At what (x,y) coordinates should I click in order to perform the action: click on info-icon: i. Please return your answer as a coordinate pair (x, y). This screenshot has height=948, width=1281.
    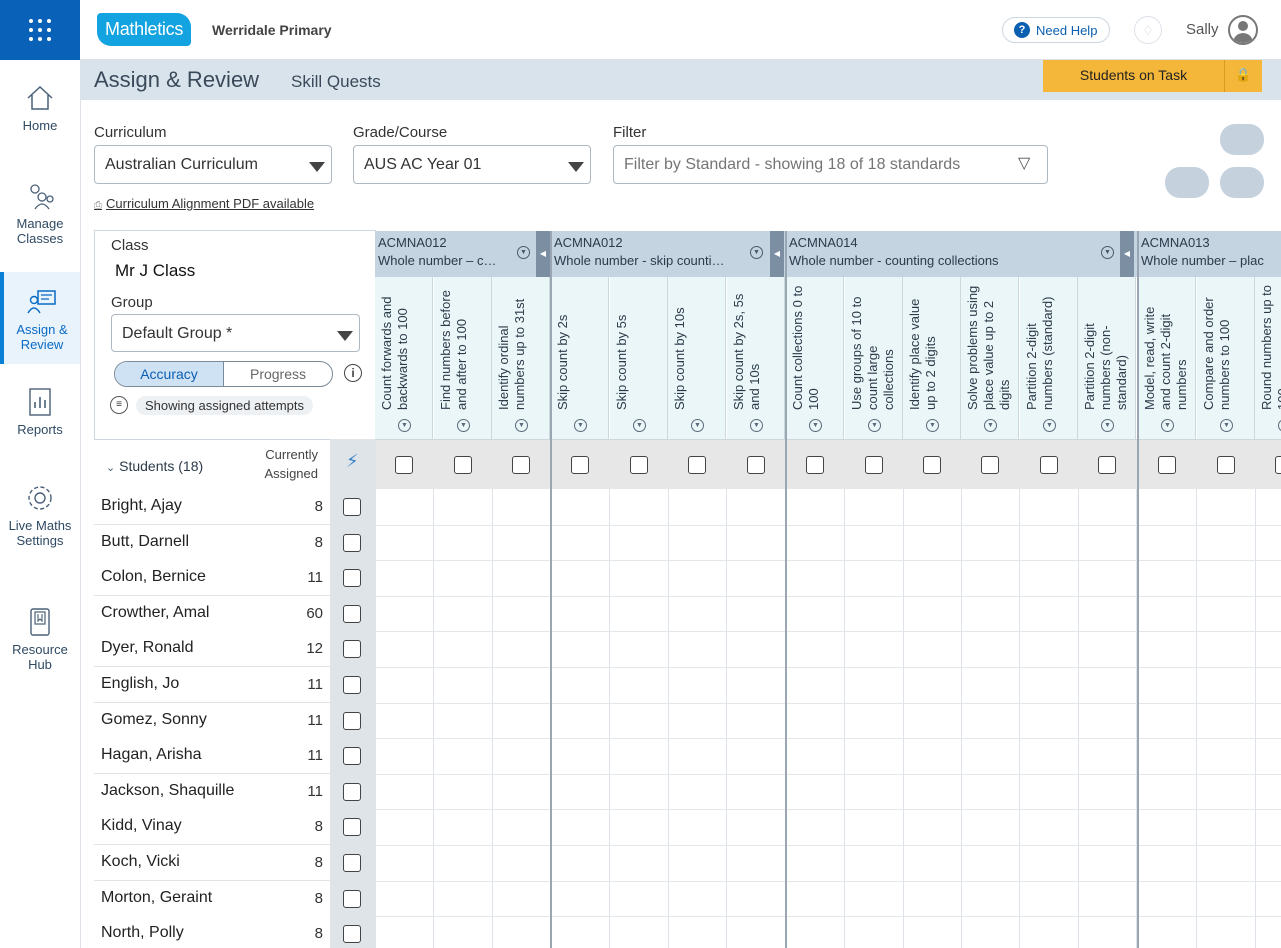
    Looking at the image, I should click on (353, 373).